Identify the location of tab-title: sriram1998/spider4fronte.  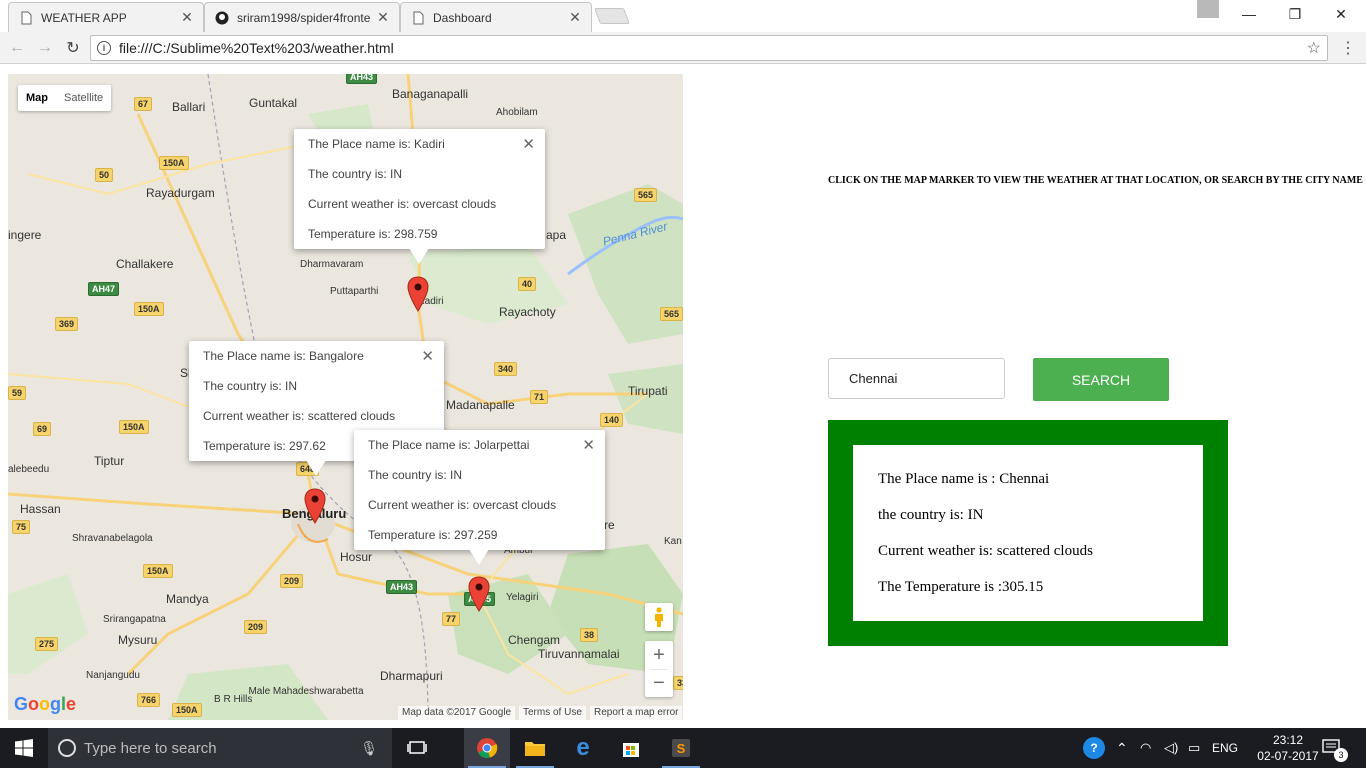
(304, 17).